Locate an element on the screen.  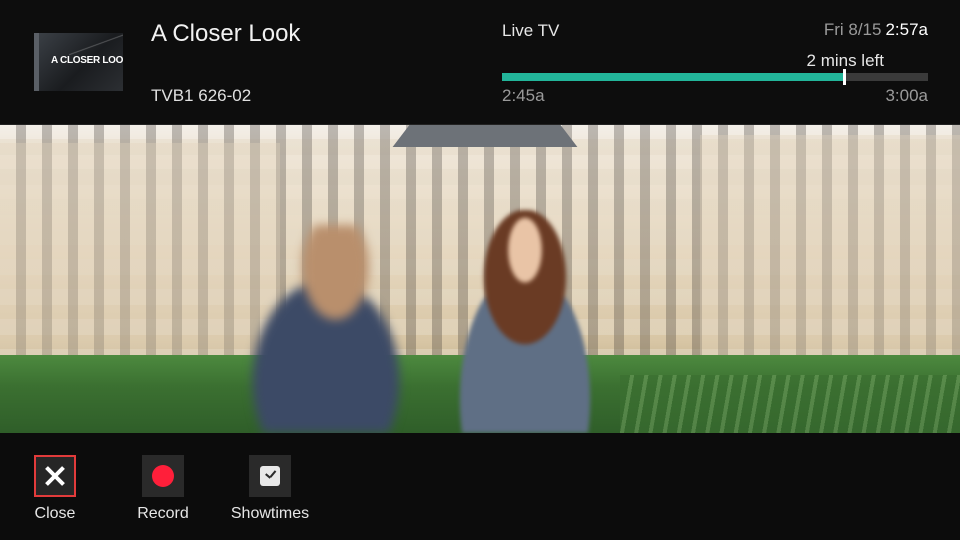
close-icon is located at coordinates (55, 476).